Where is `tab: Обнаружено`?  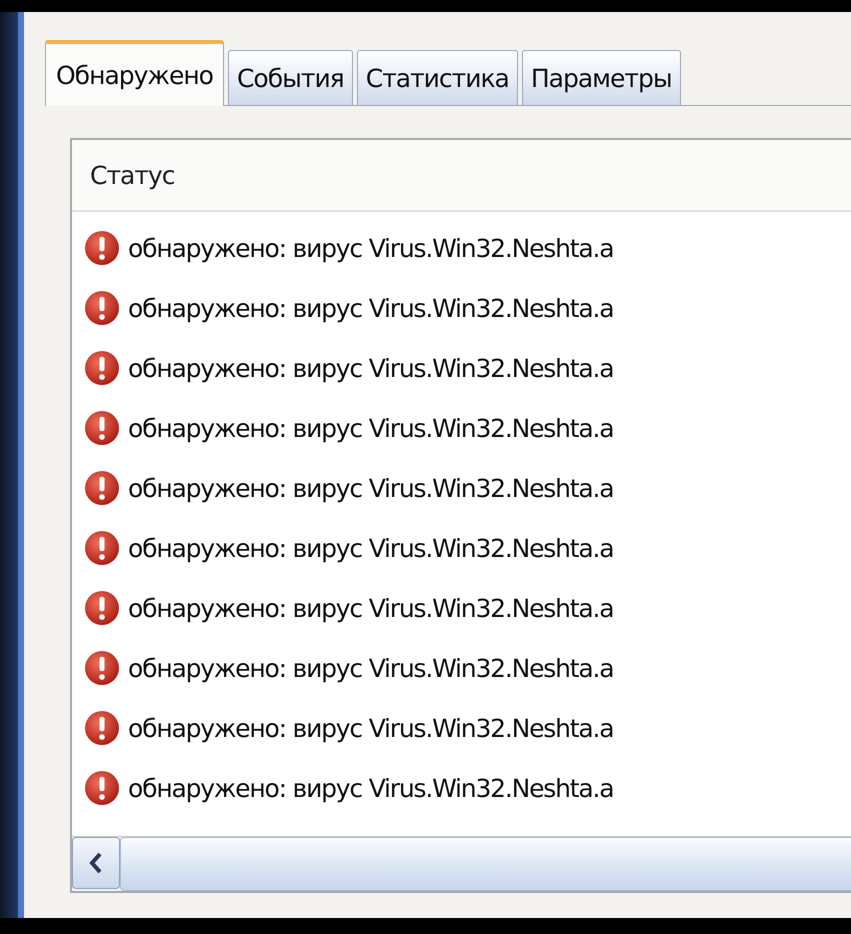 tab: Обнаружено is located at coordinates (134, 73).